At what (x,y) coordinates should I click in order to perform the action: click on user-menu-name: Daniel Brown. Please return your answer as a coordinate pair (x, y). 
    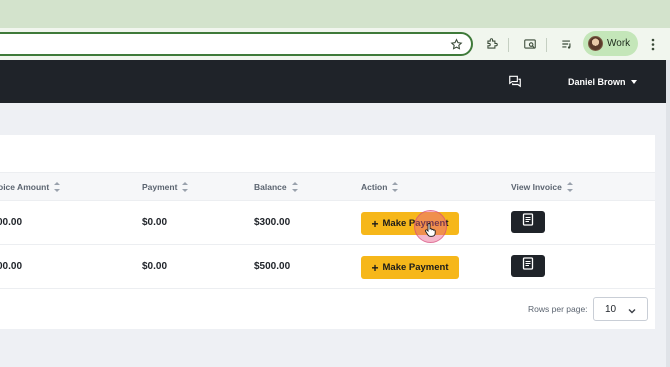
    Looking at the image, I should click on (597, 82).